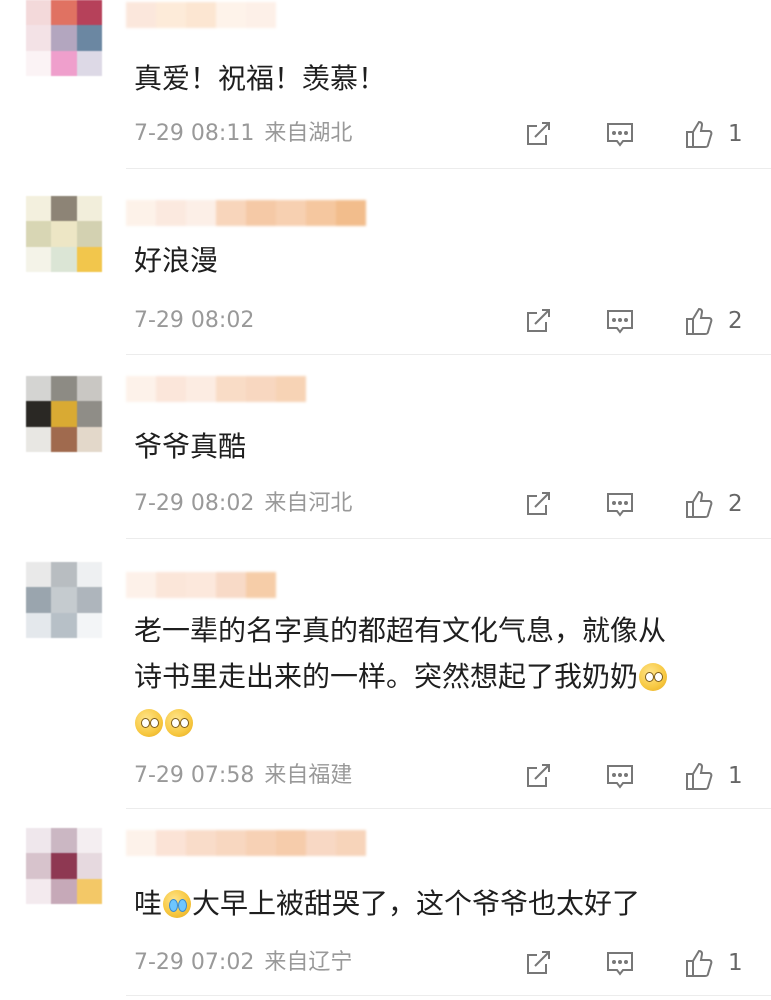 The image size is (771, 1000). I want to click on comment-text-line, so click(440, 723).